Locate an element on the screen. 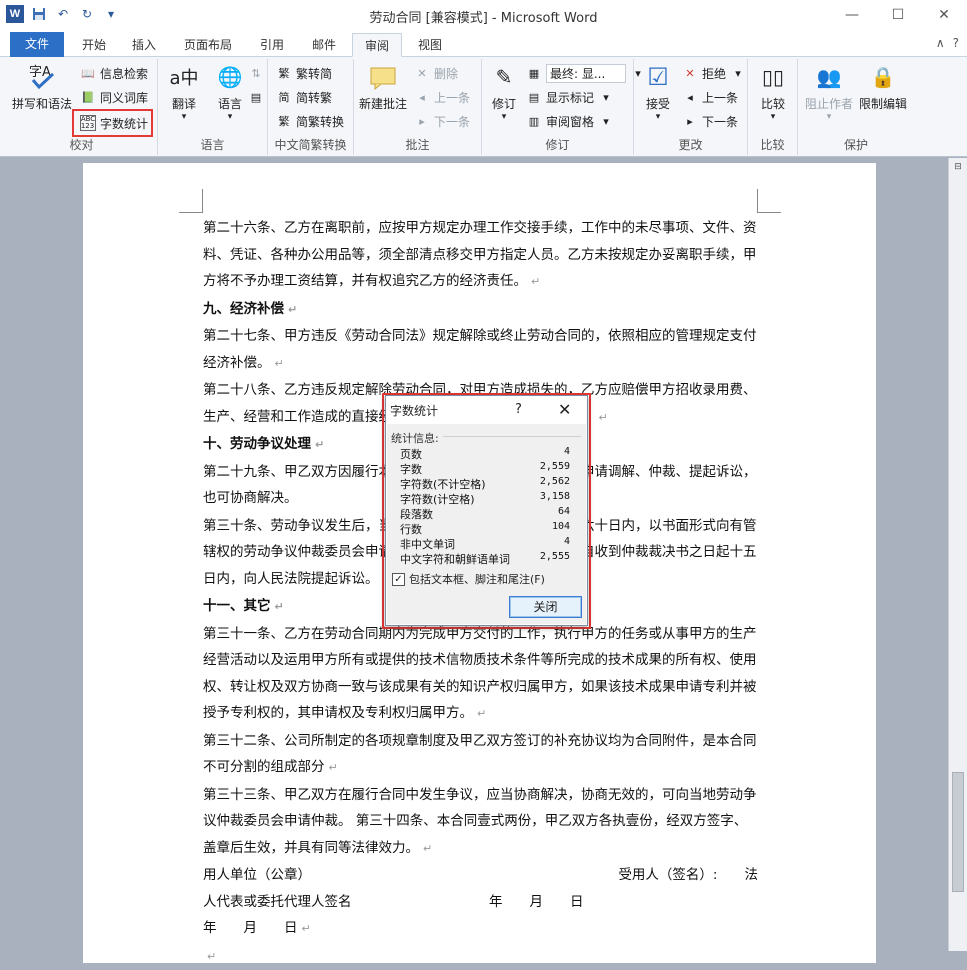  ribbon-tabs: 文件 开始 插入 页面布局 引用 邮件 审阅 视图 ∧ ? is located at coordinates (483, 43).